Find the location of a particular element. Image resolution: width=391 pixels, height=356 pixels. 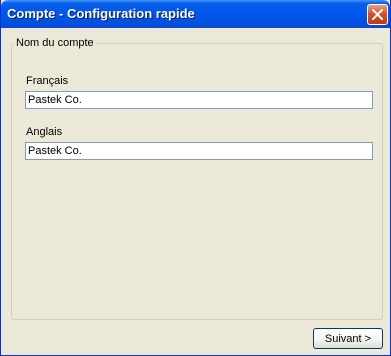

close-icon is located at coordinates (377, 14).